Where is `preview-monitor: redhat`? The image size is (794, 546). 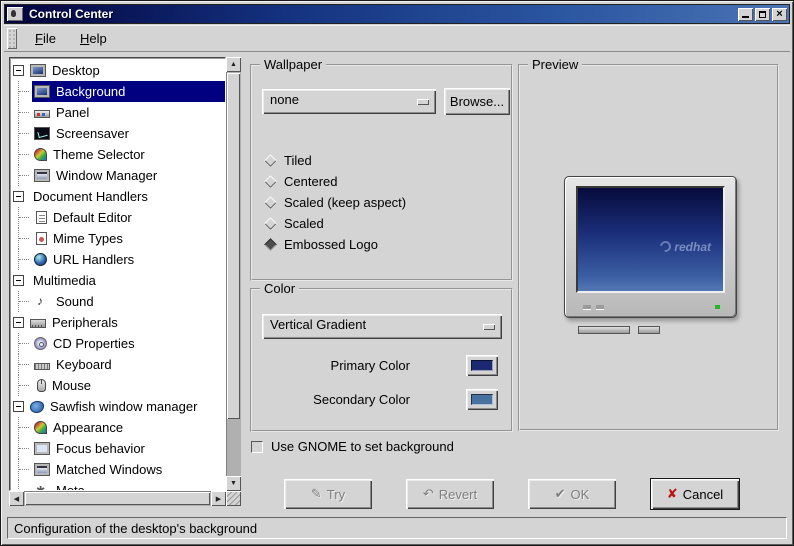
preview-monitor: redhat is located at coordinates (650, 247).